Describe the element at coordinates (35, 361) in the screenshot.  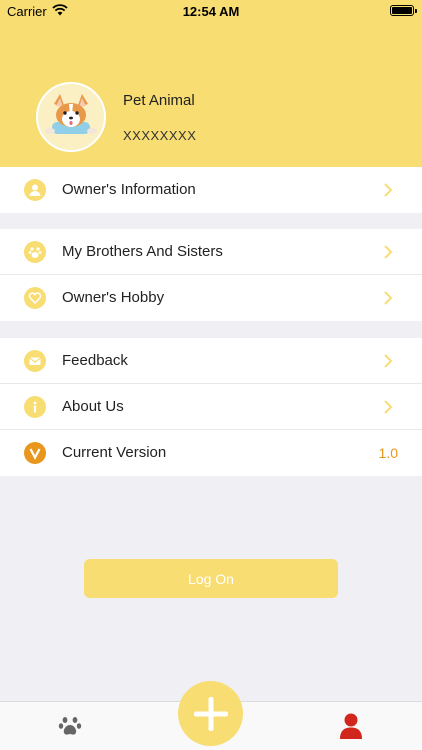
I see `mail-icon` at that location.